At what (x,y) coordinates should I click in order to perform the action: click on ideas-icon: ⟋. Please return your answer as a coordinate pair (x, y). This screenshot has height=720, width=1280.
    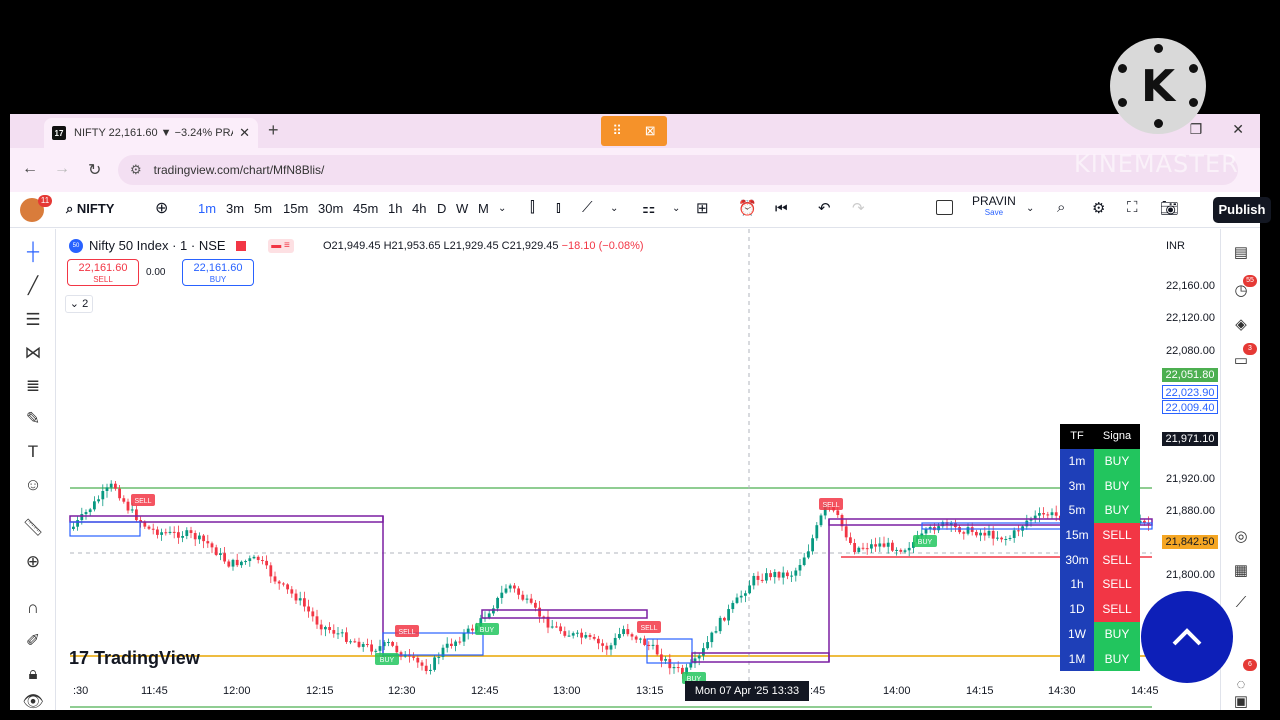
    Looking at the image, I should click on (1241, 602).